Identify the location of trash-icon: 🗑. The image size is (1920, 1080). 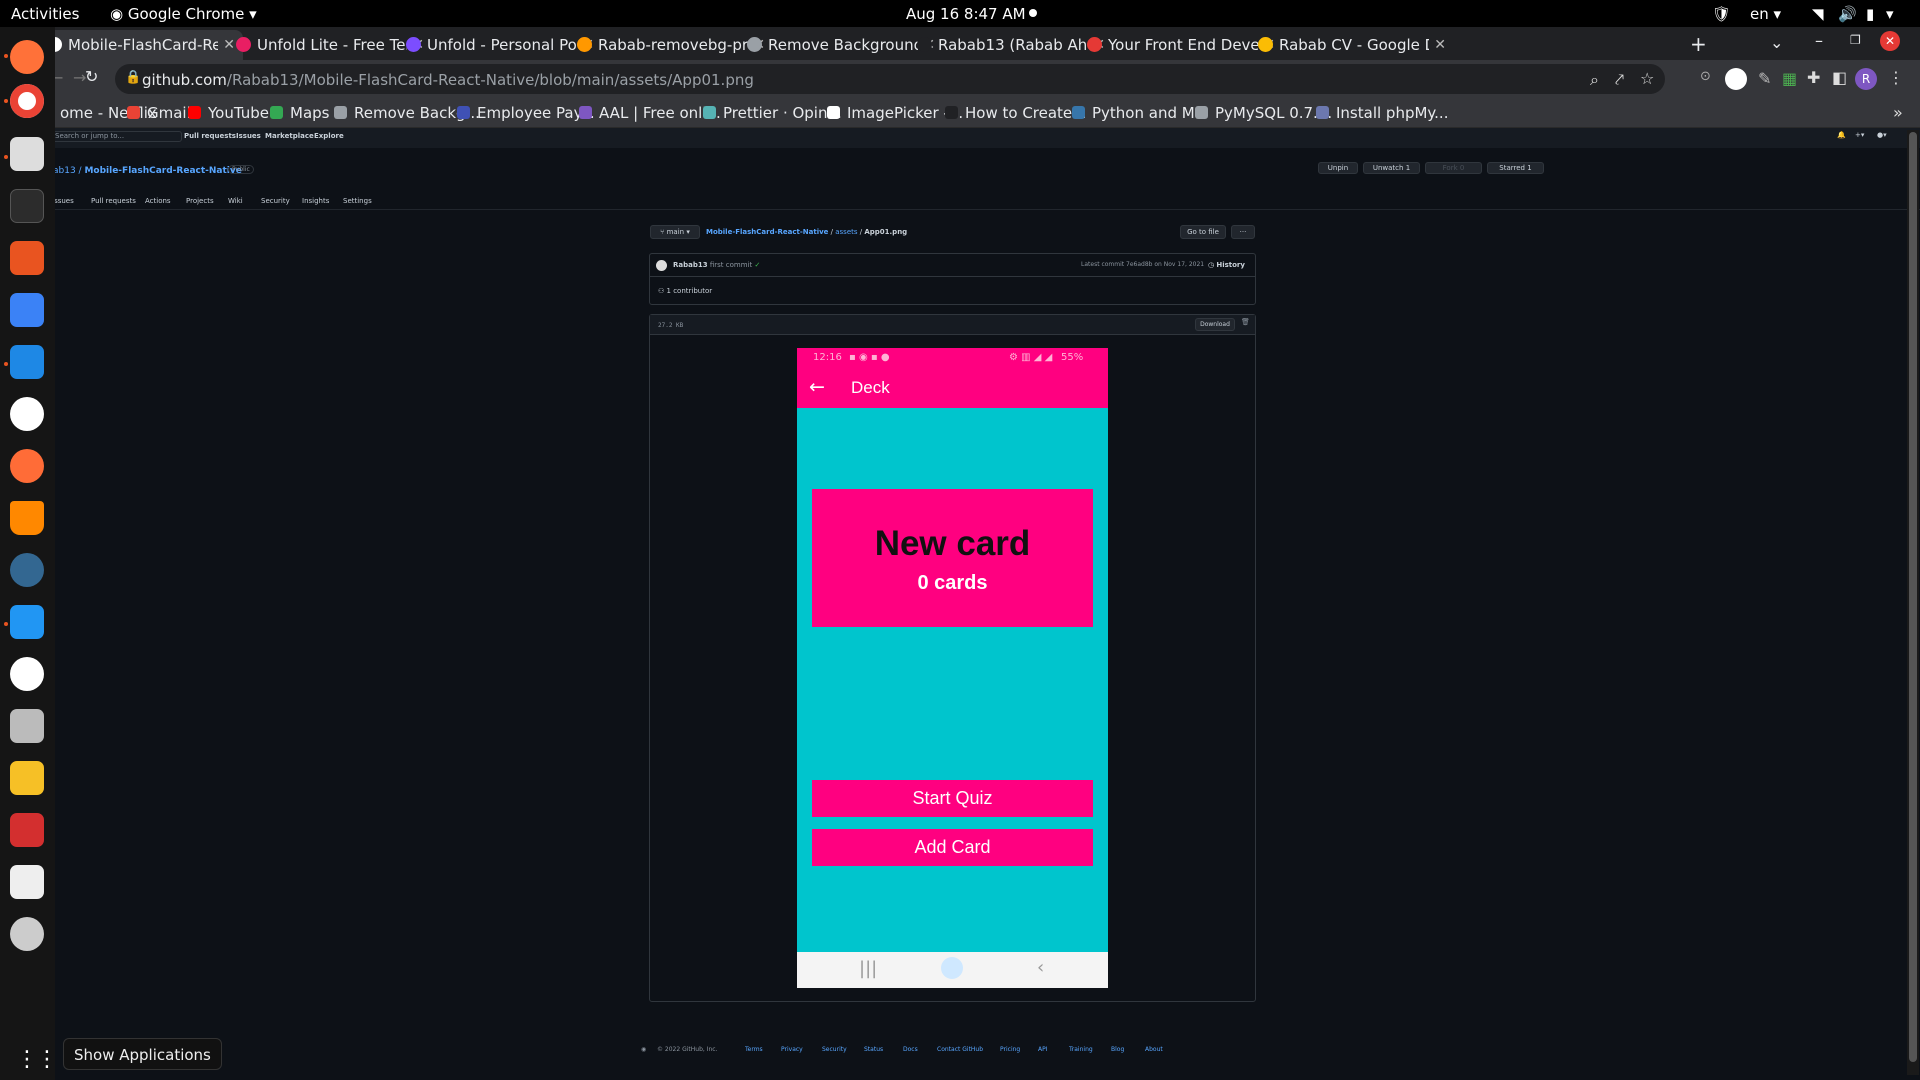
(1245, 322).